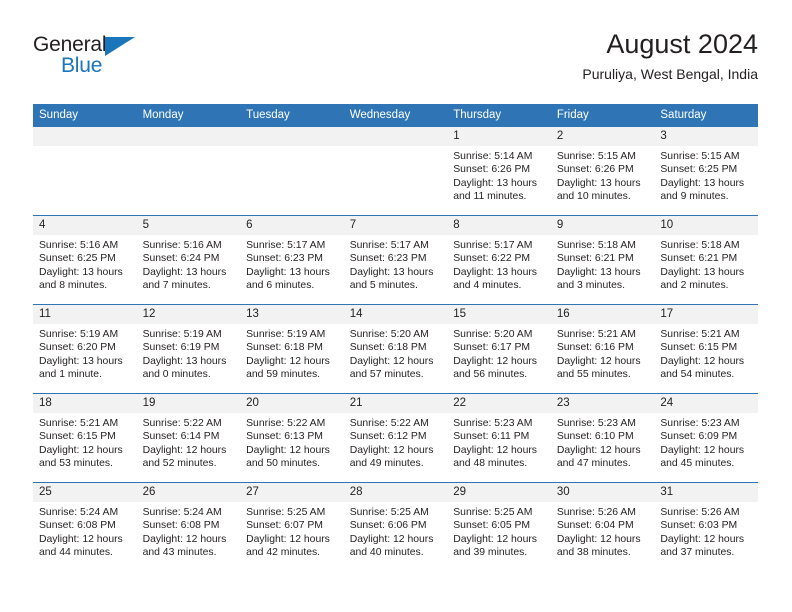 Image resolution: width=792 pixels, height=612 pixels. I want to click on sunset-text: Sunset: 6:26 PM, so click(492, 170).